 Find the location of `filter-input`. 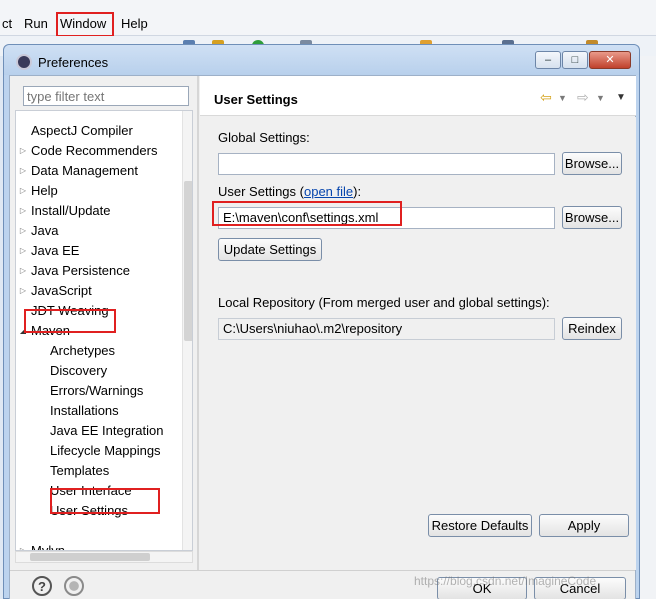

filter-input is located at coordinates (106, 96).